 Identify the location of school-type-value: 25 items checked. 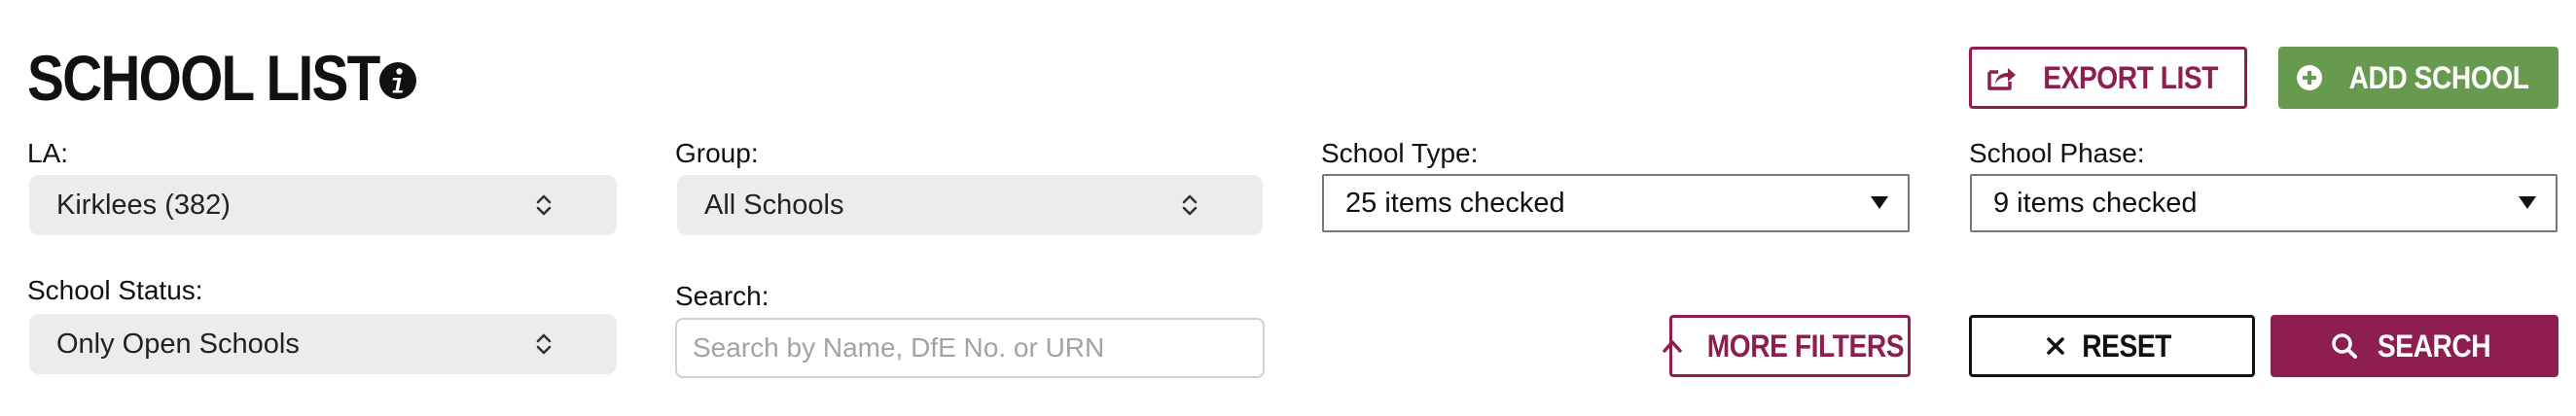
(1455, 203).